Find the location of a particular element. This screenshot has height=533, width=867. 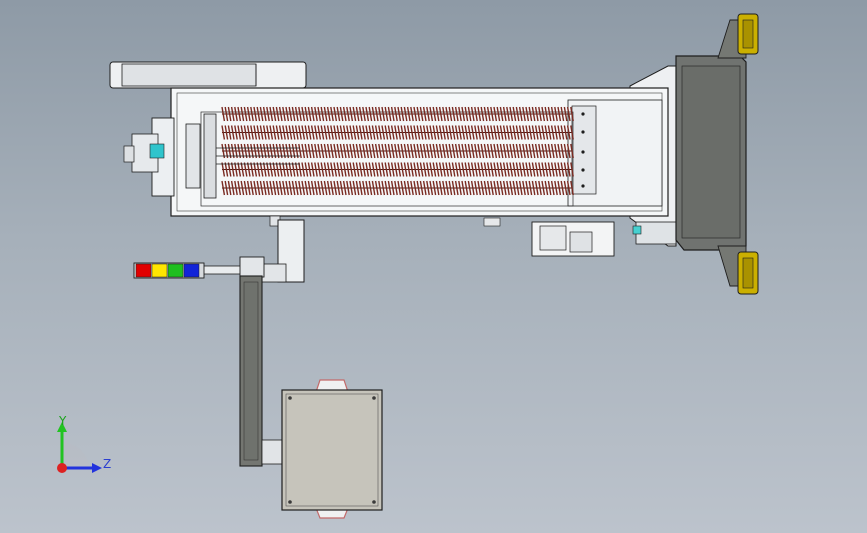

mount-pad-top is located at coordinates (748, 34).